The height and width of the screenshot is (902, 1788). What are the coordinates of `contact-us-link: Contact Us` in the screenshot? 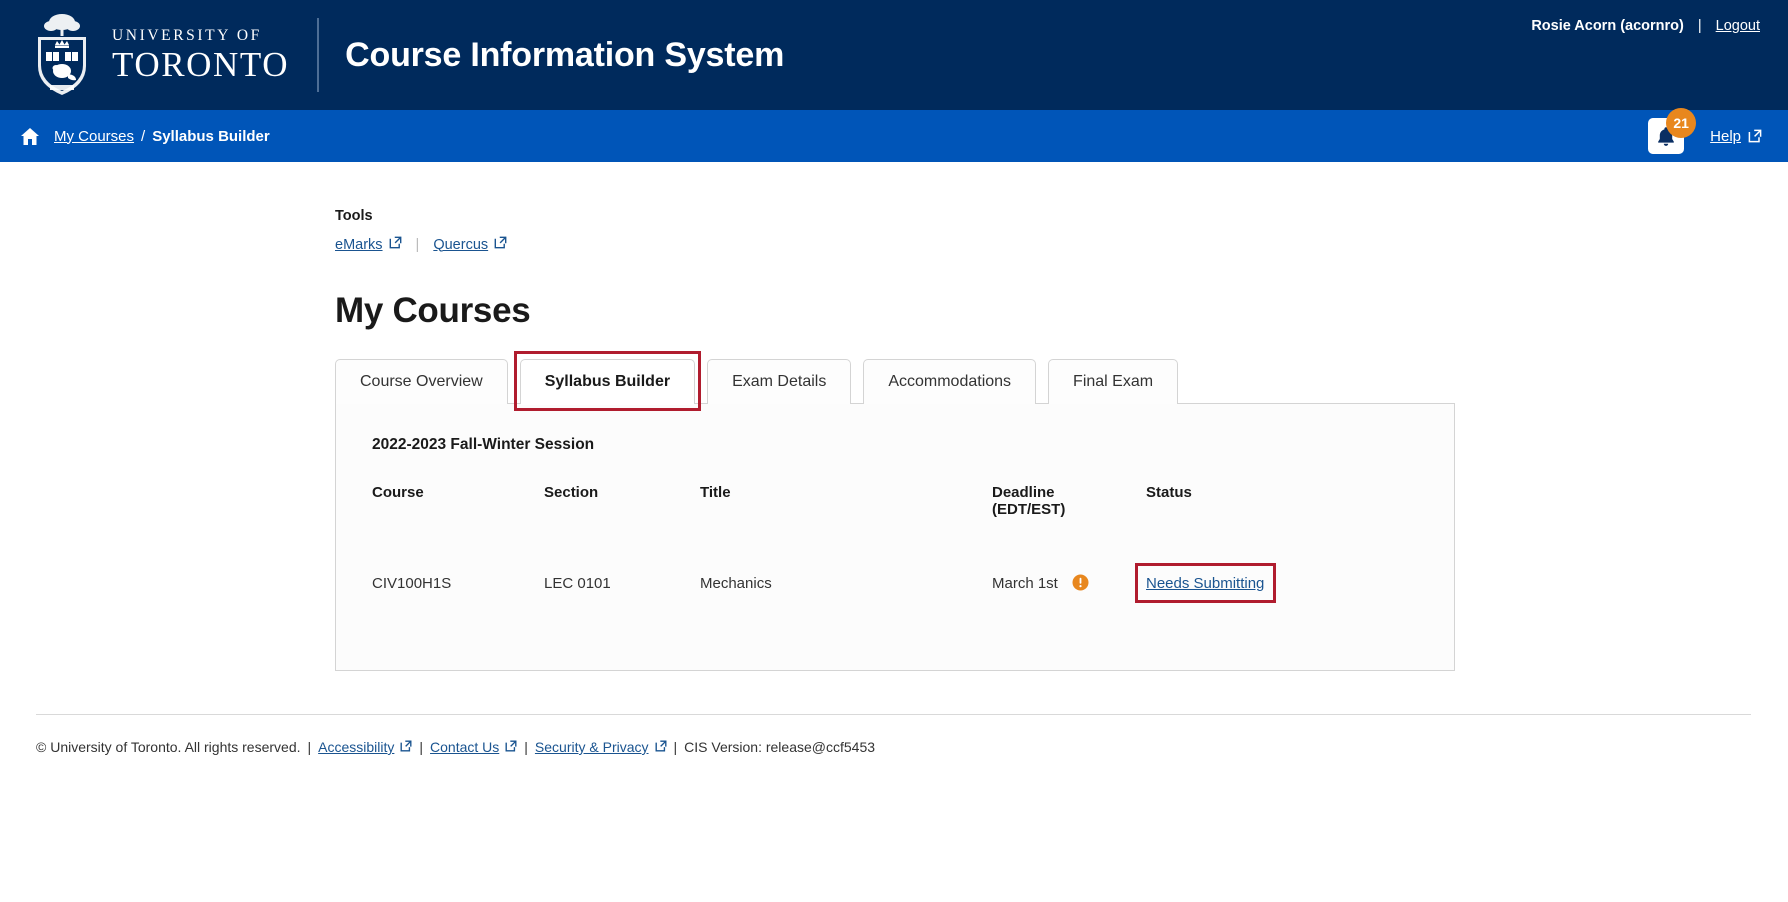 It's located at (473, 747).